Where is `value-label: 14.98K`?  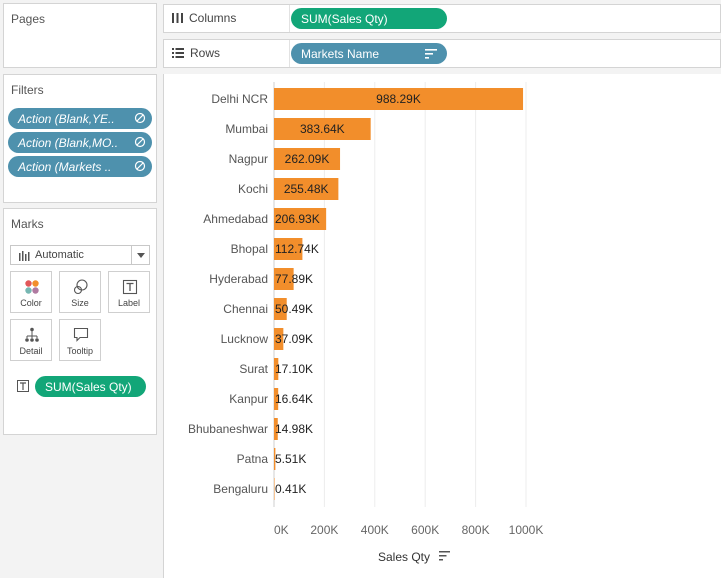 value-label: 14.98K is located at coordinates (294, 429).